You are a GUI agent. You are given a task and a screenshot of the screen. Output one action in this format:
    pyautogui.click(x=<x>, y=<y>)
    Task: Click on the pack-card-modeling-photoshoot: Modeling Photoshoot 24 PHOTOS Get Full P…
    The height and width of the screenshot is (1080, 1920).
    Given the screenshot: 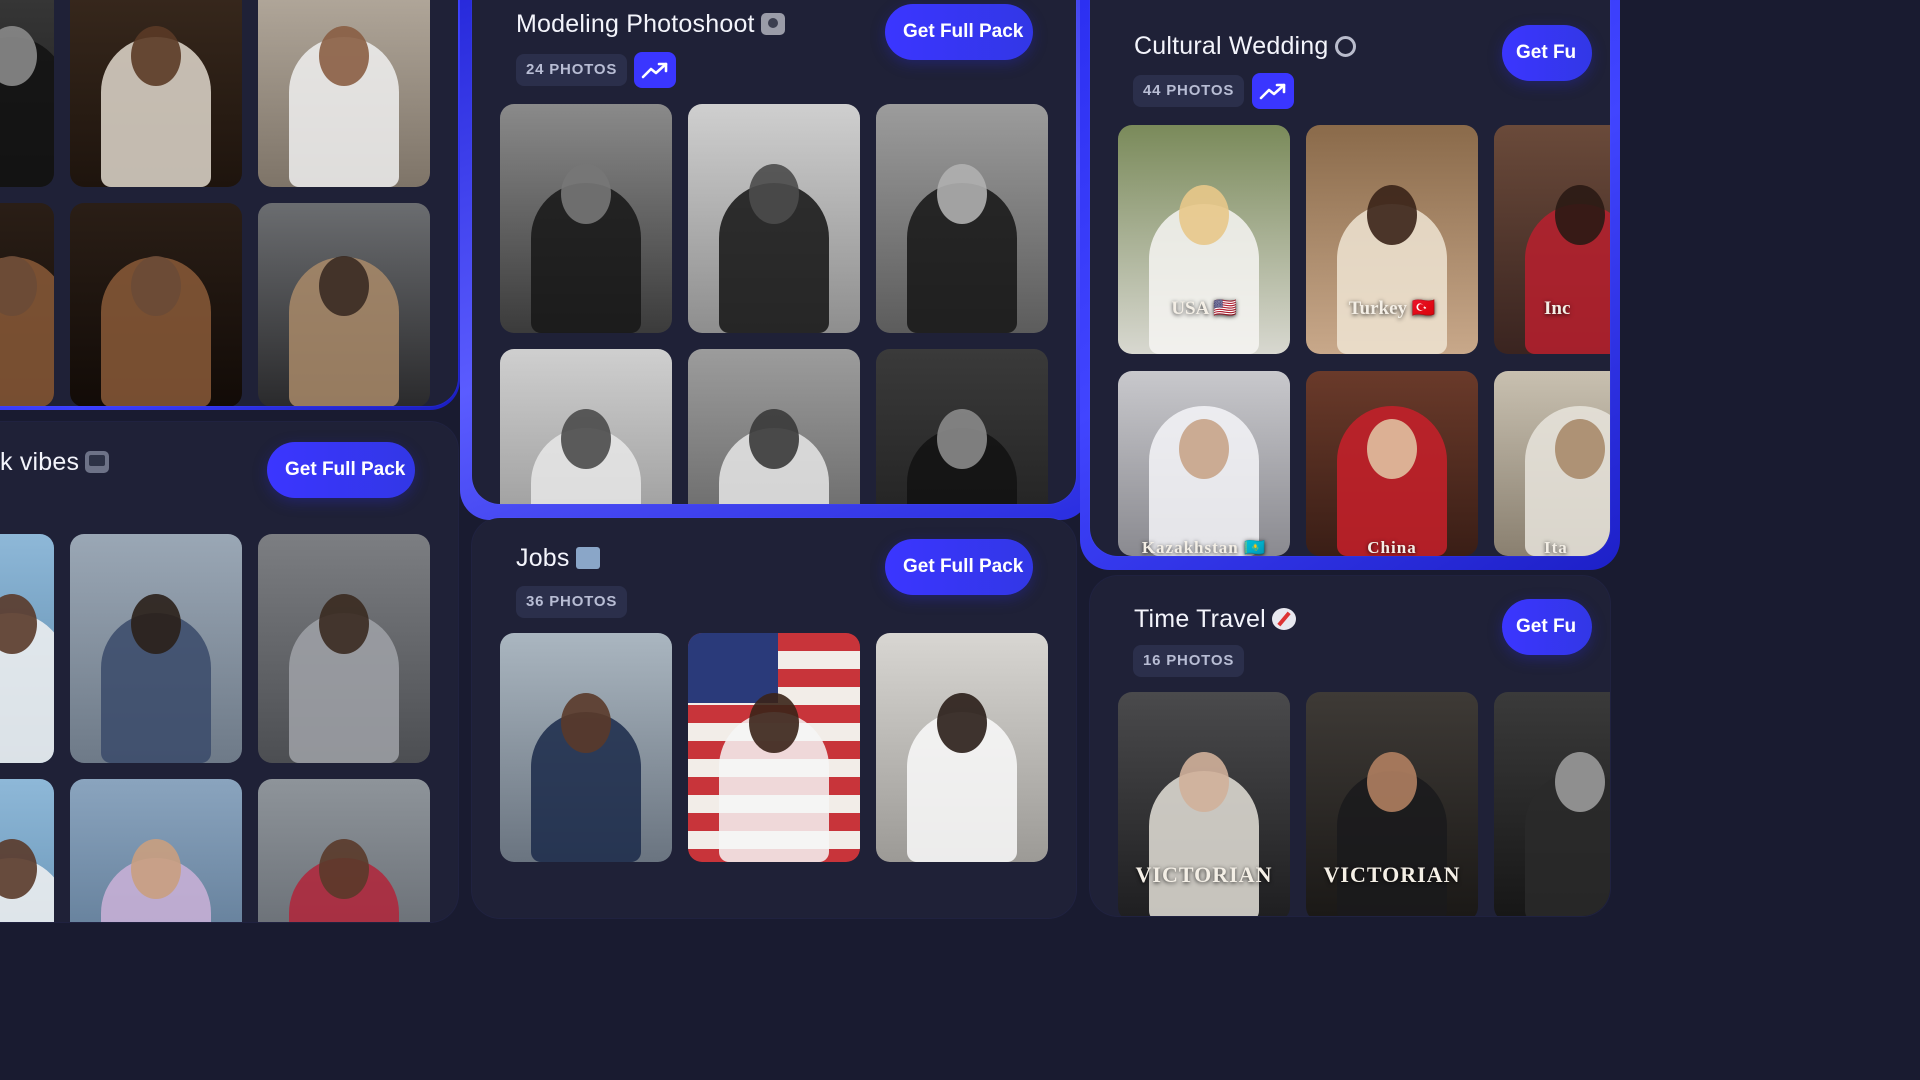 What is the action you would take?
    pyautogui.click(x=774, y=252)
    